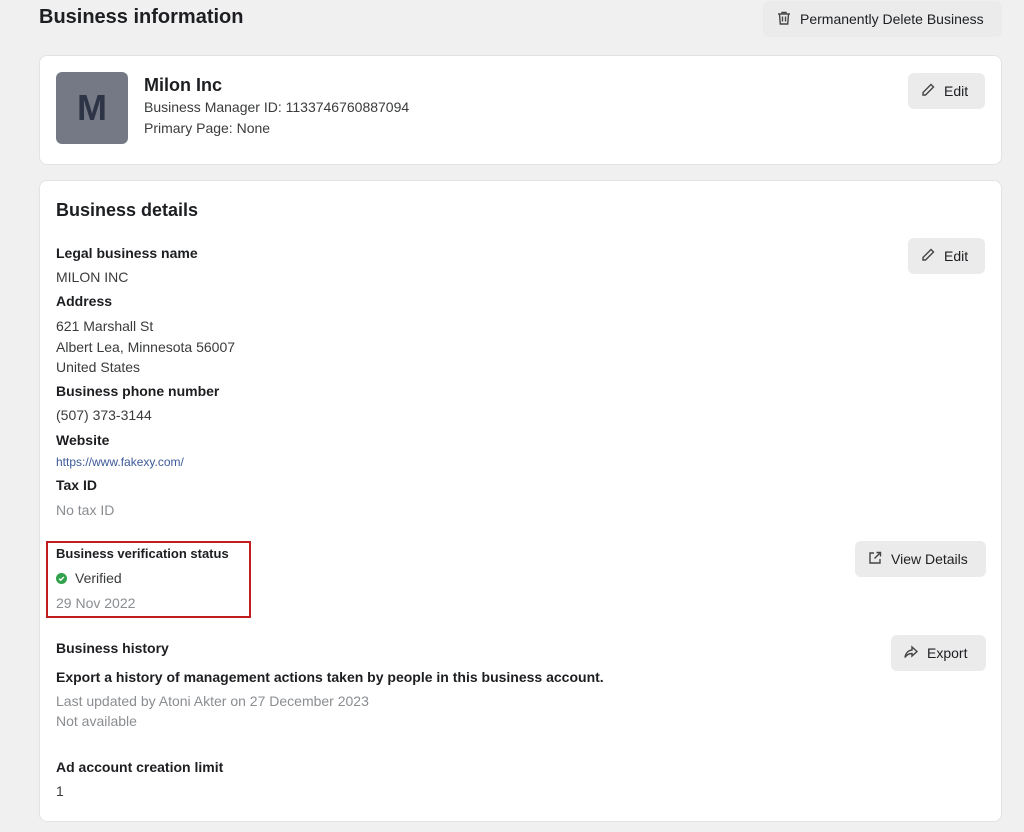  I want to click on phone-value: (507) 373-3144, so click(104, 415).